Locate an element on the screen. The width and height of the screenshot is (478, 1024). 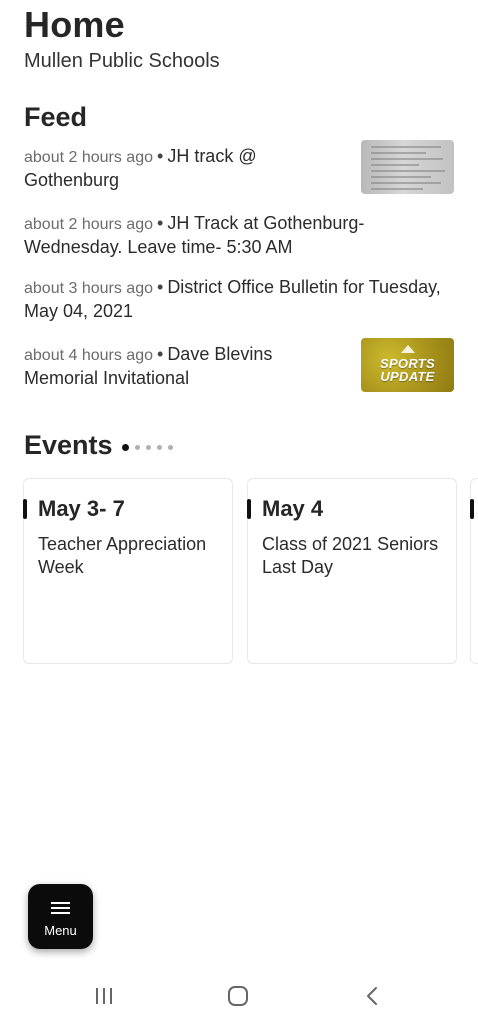
feed-item-time: about 3 hours ago is located at coordinates (88, 288).